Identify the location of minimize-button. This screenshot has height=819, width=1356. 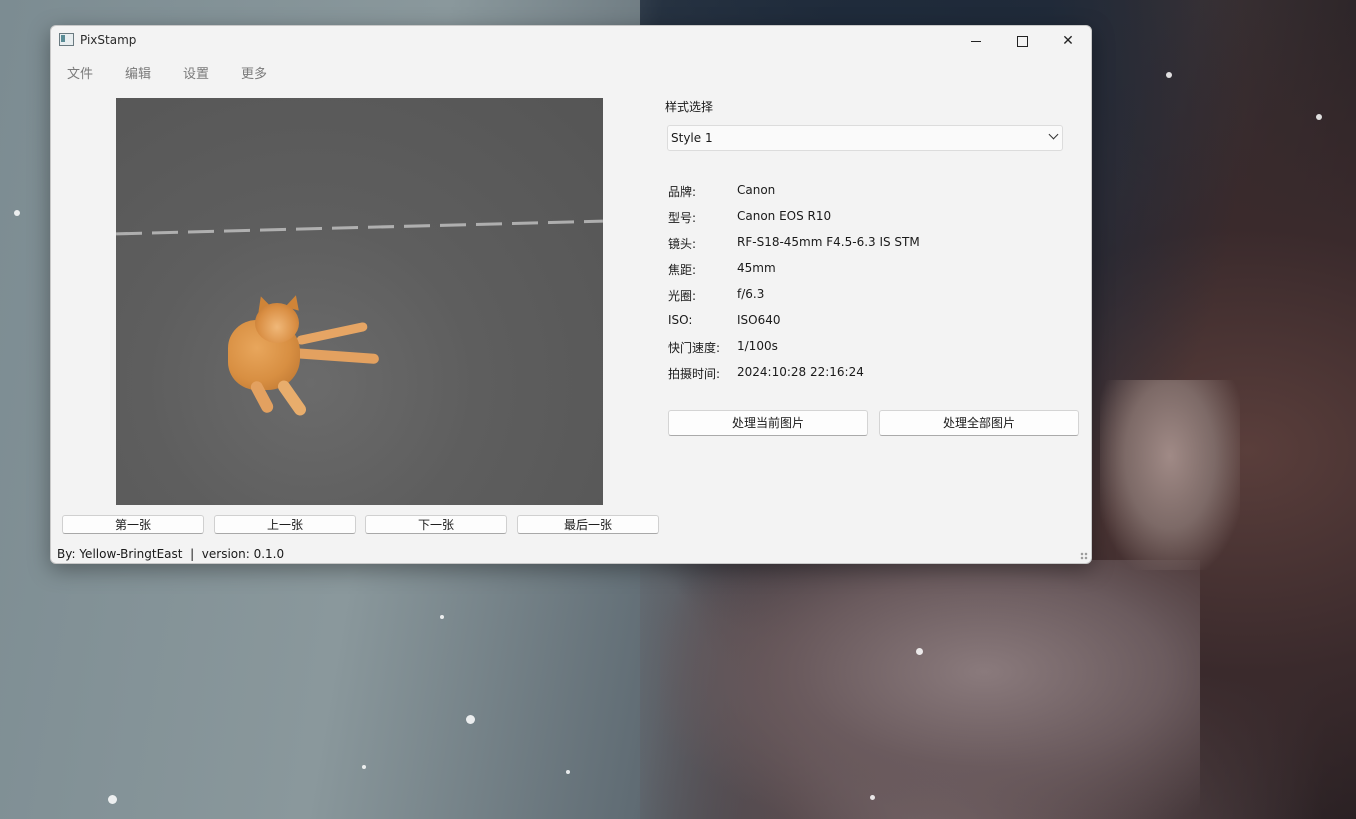
(976, 41).